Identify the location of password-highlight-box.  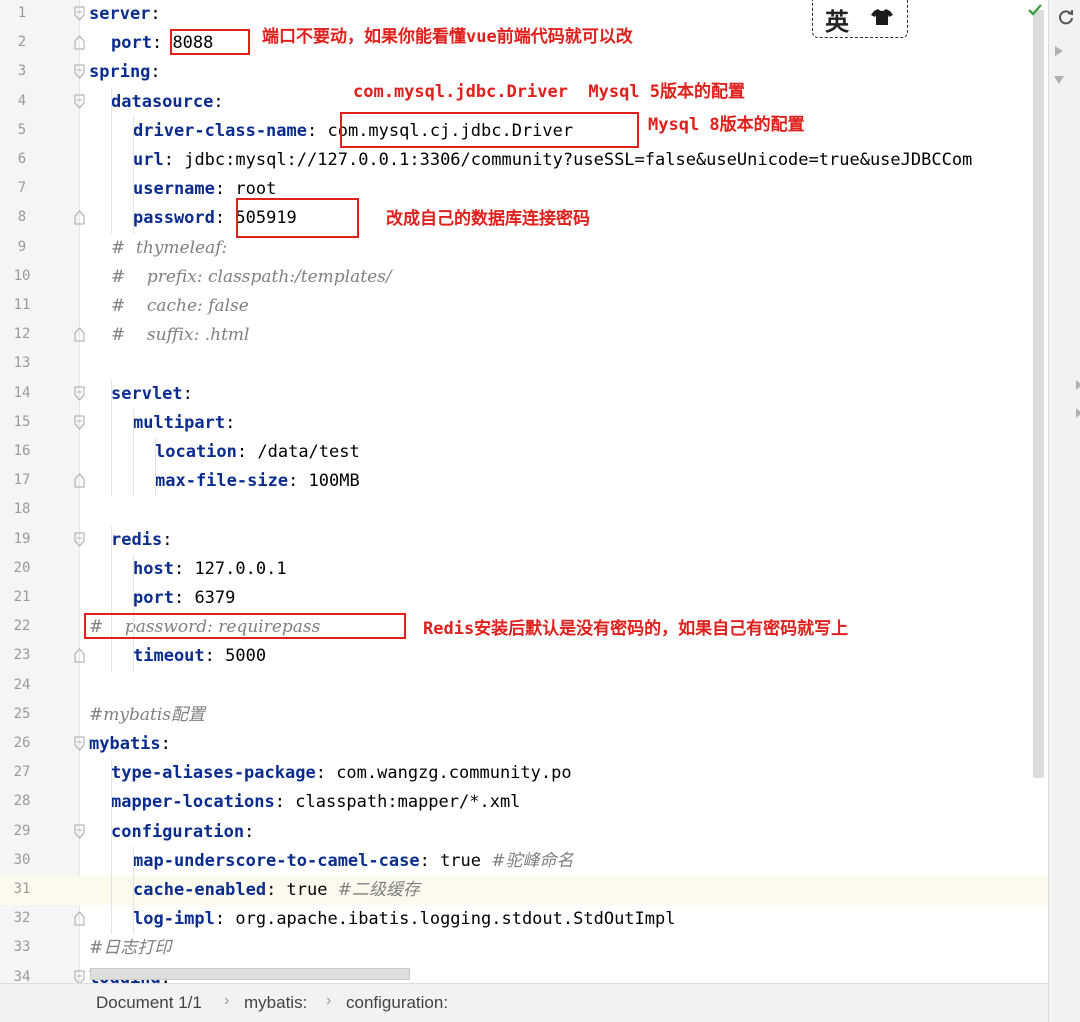
(297, 218).